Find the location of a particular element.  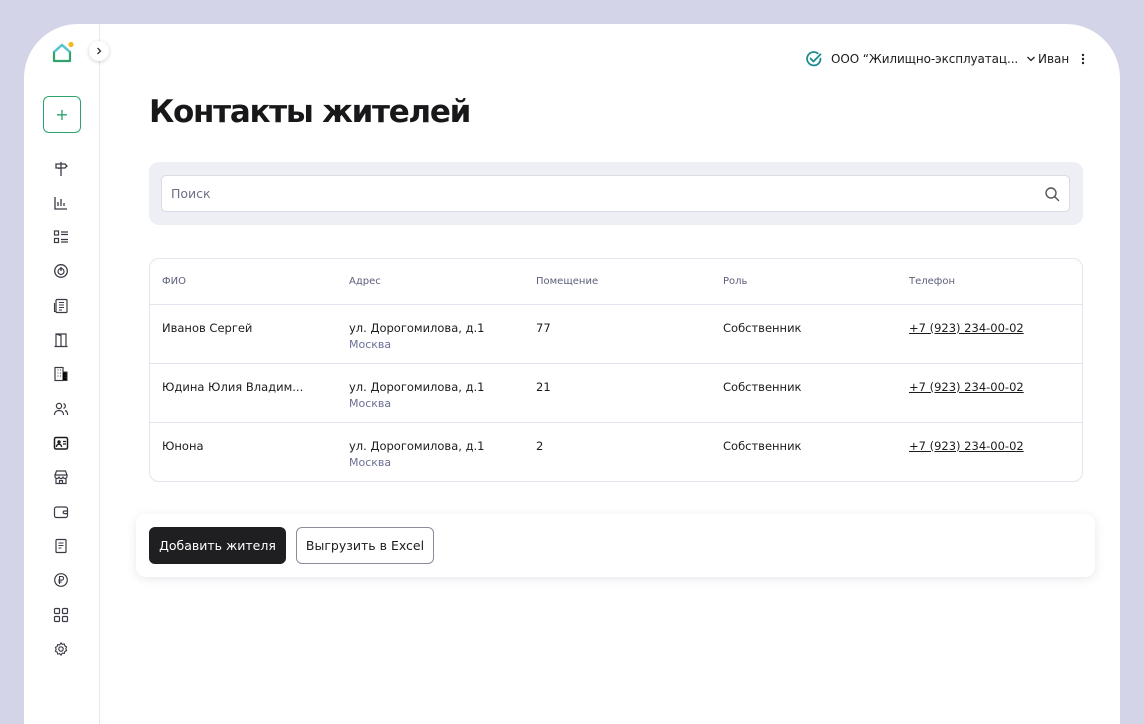

chevron-right-icon is located at coordinates (99, 51).